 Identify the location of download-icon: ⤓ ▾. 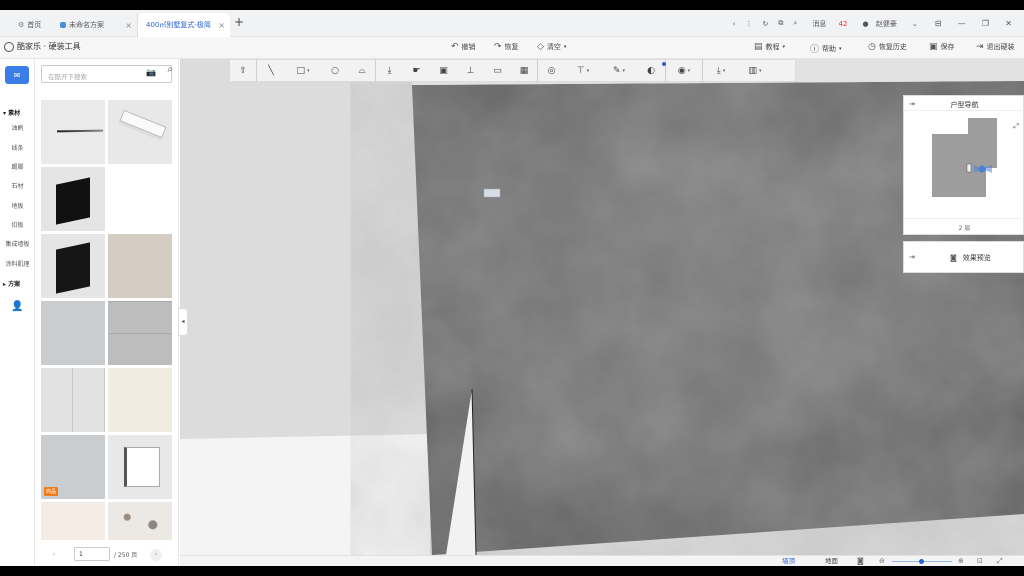
(721, 70).